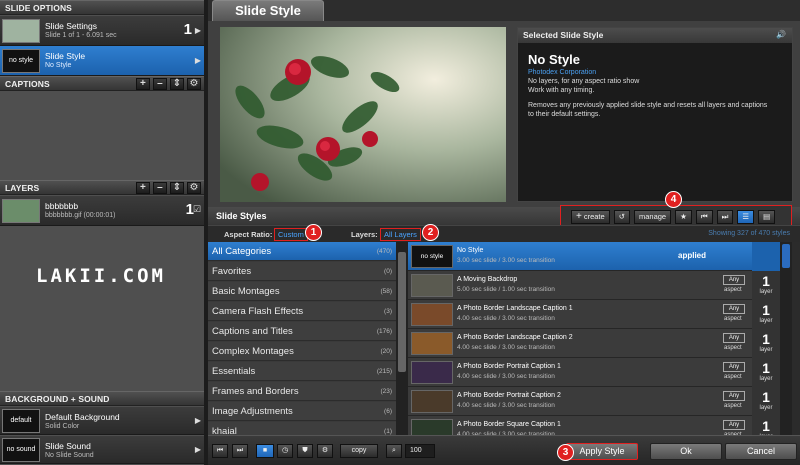 Image resolution: width=800 pixels, height=465 pixels. What do you see at coordinates (749, 233) in the screenshot?
I see `showing-count: Showing 327 of 470 styles` at bounding box center [749, 233].